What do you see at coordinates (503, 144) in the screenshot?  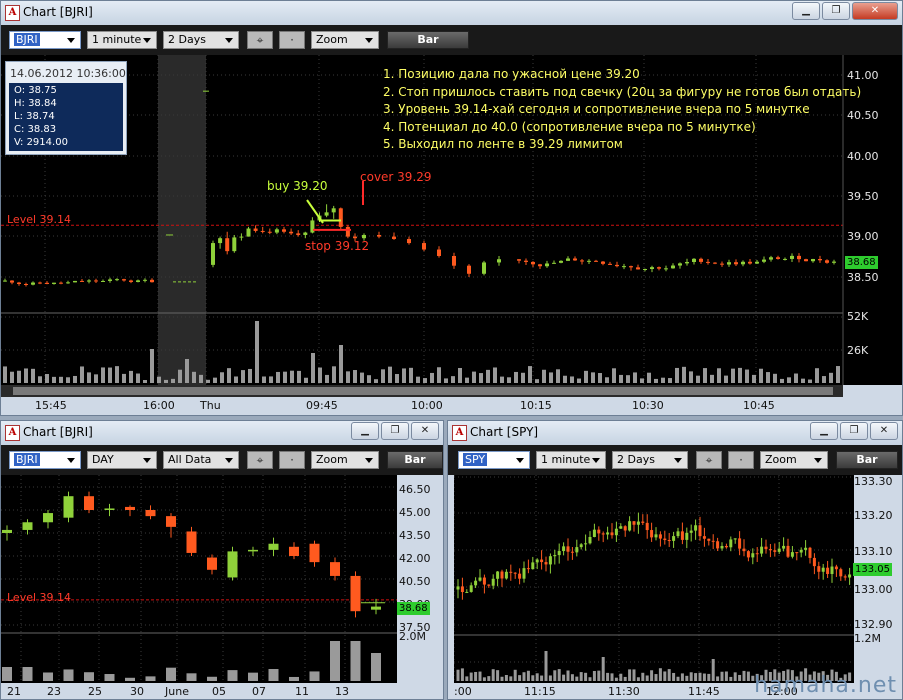 I see `annotation-note-5: 5. Выходил по ленте в 39.29 лимитом` at bounding box center [503, 144].